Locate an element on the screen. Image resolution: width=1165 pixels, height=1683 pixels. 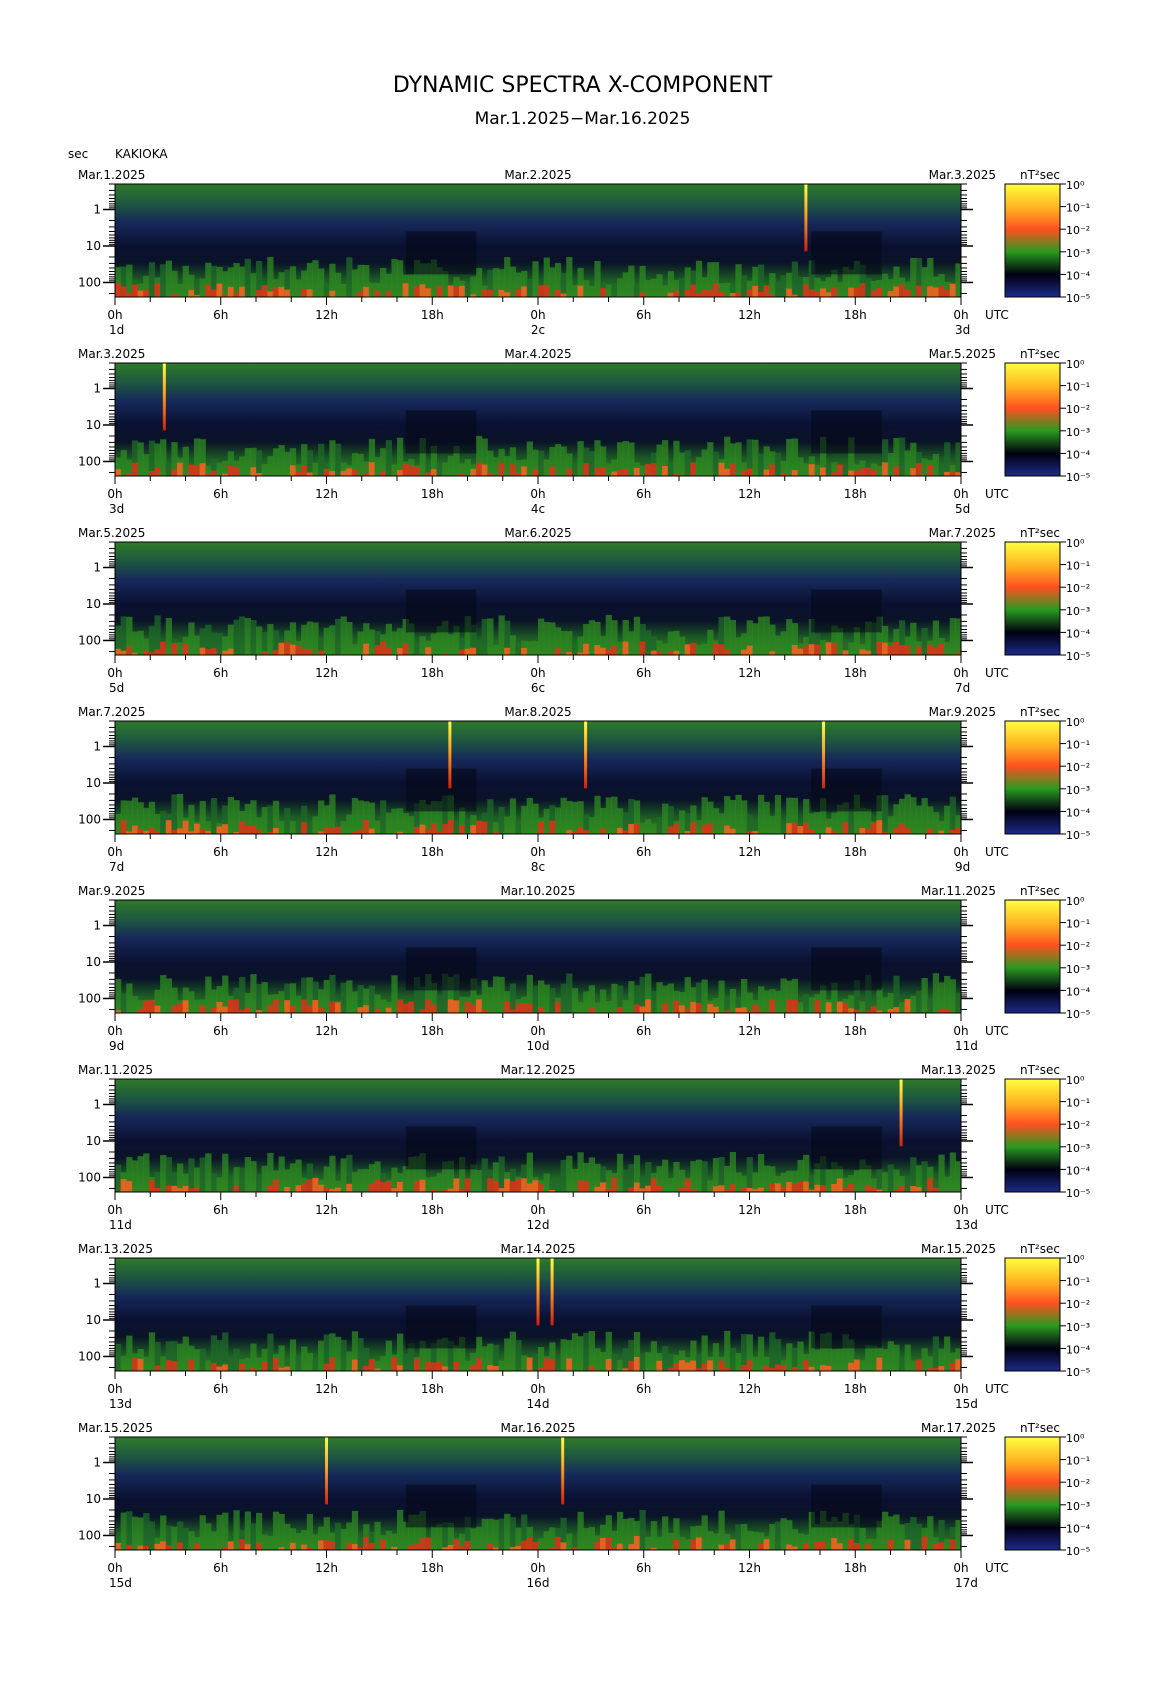
panel-day-mid: 2c is located at coordinates (538, 330).